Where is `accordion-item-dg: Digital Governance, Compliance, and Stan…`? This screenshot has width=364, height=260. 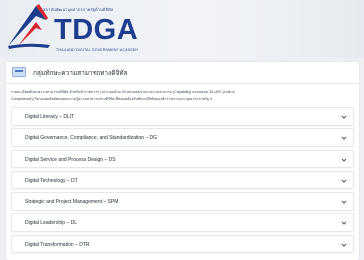
accordion-item-dg: Digital Governance, Compliance, and Stan… is located at coordinates (182, 137).